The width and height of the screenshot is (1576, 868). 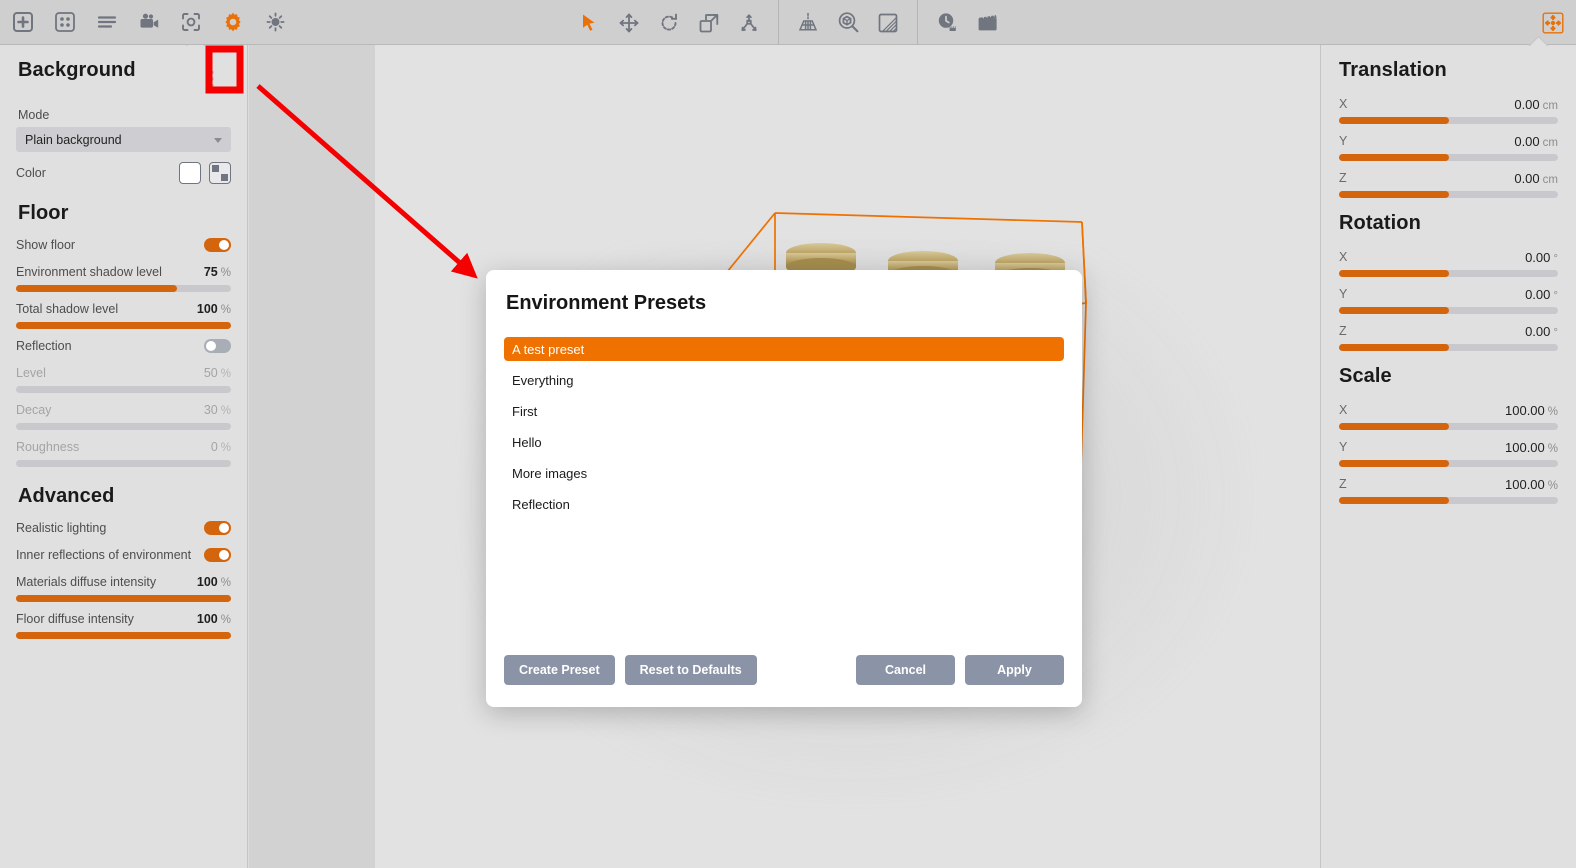 What do you see at coordinates (1536, 141) in the screenshot?
I see `translation-value-y: 0.00 cm` at bounding box center [1536, 141].